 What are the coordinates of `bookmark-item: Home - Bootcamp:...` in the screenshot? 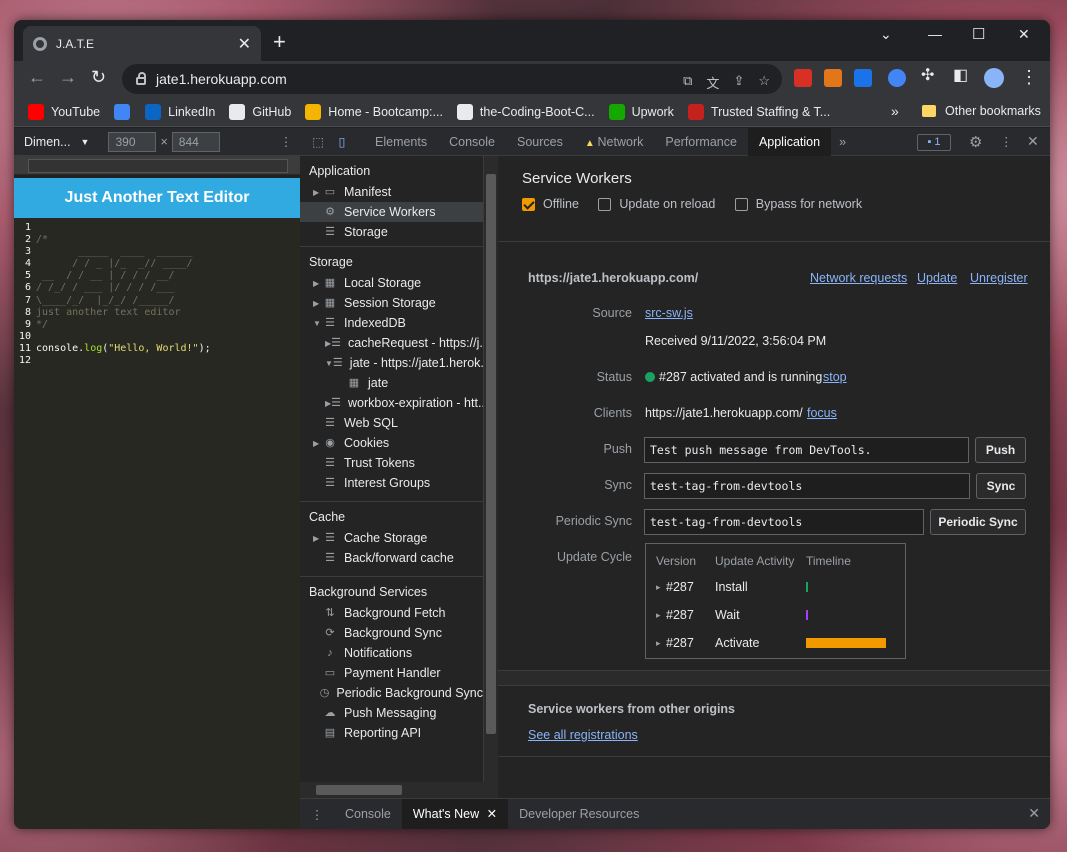 It's located at (374, 111).